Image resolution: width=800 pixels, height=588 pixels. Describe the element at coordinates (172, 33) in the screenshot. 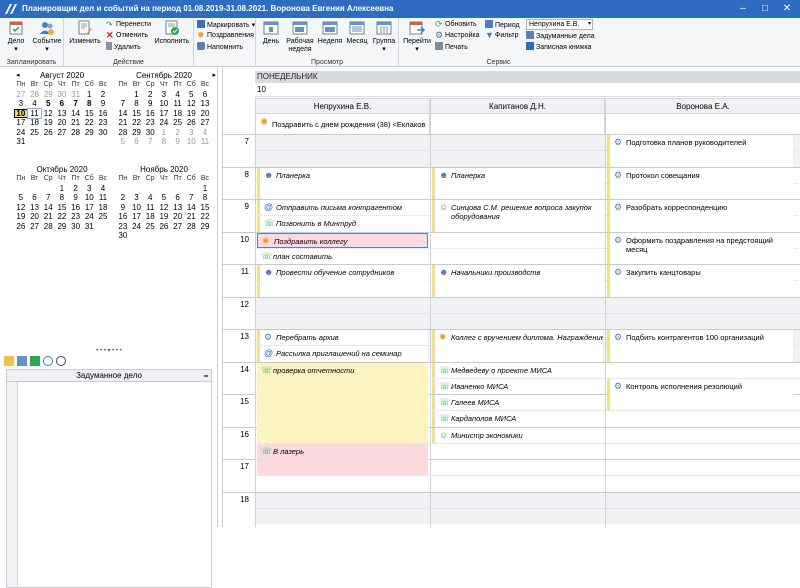

I see `execute-button: Исполнить` at that location.